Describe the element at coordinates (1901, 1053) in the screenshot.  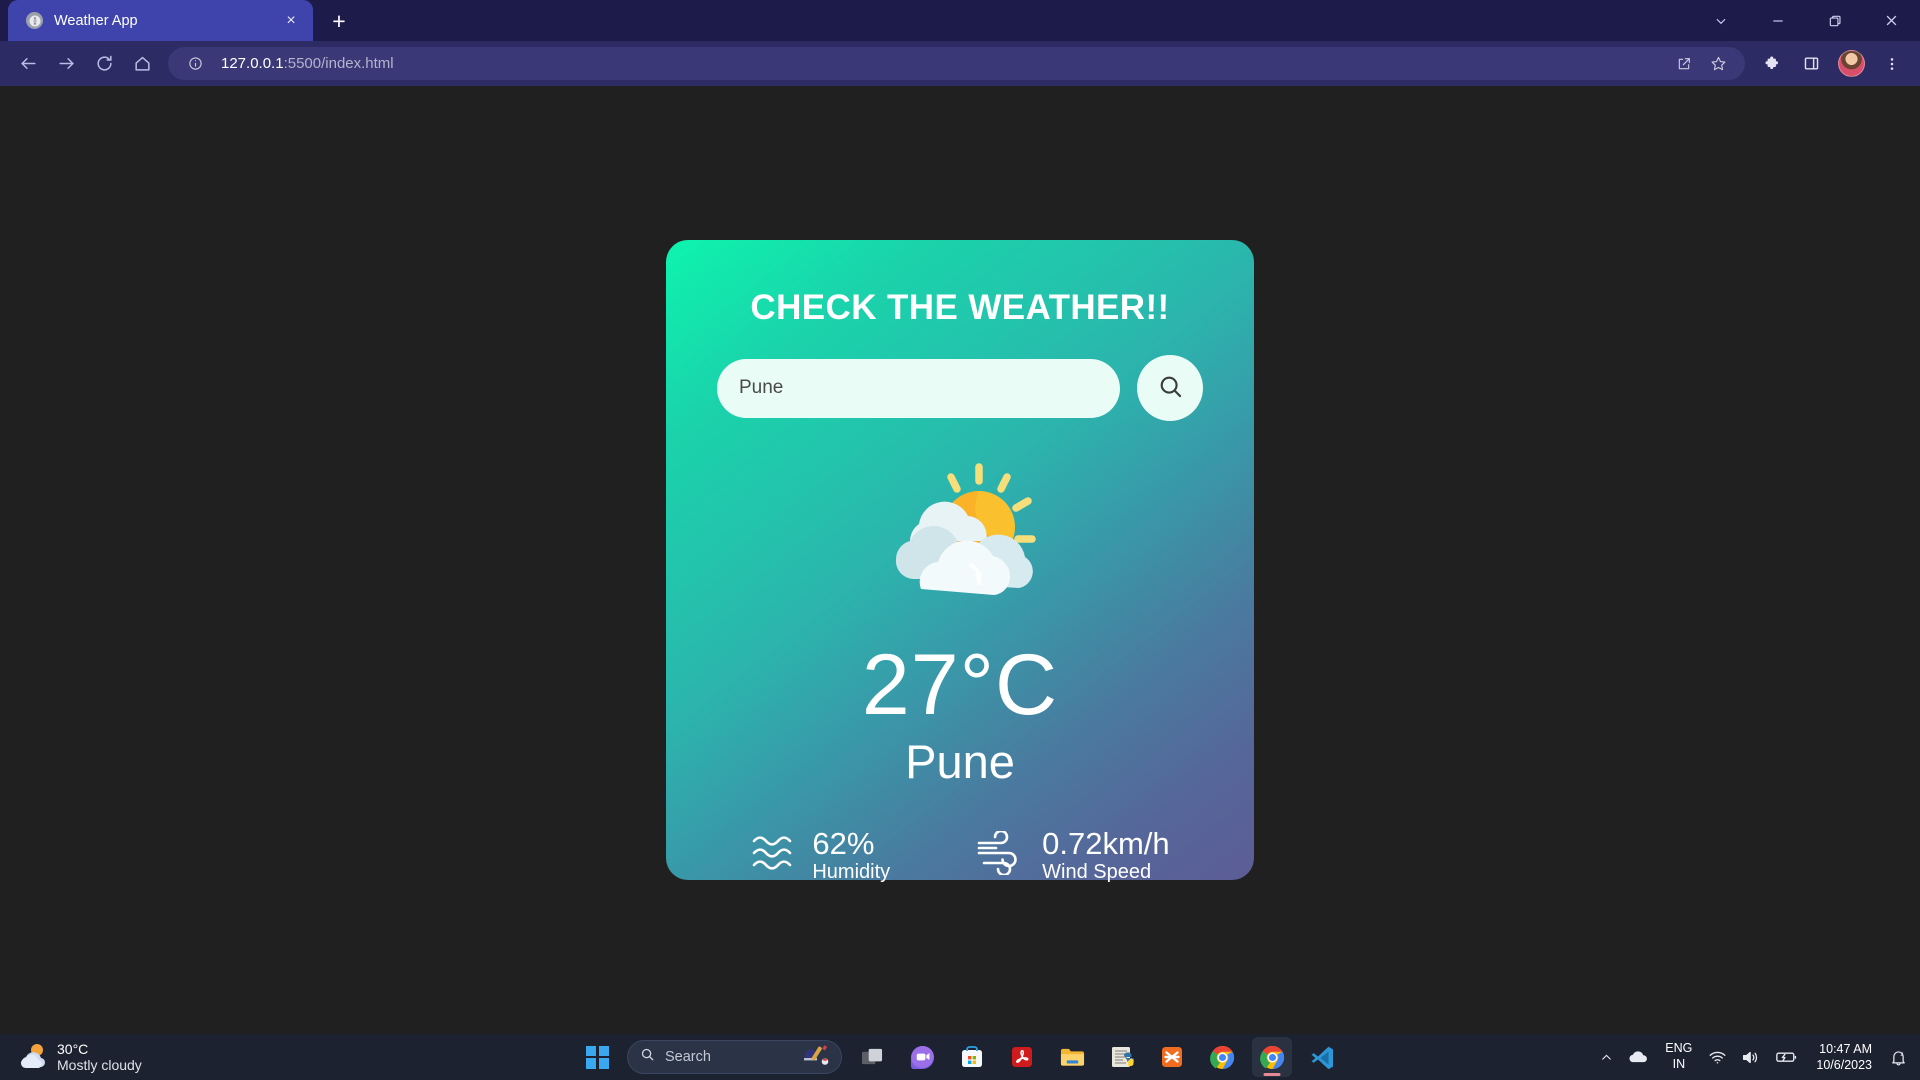
I see `svg-text: z` at that location.